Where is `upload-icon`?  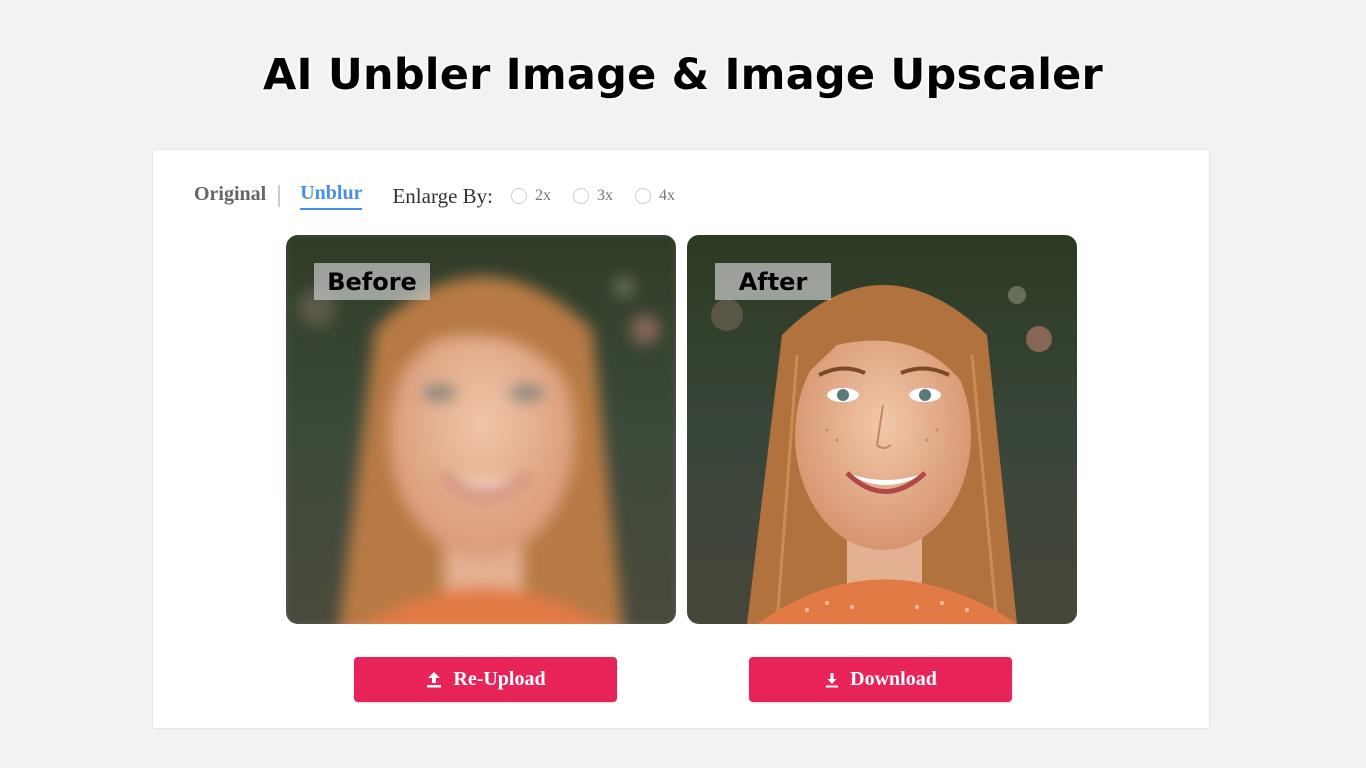
upload-icon is located at coordinates (434, 680).